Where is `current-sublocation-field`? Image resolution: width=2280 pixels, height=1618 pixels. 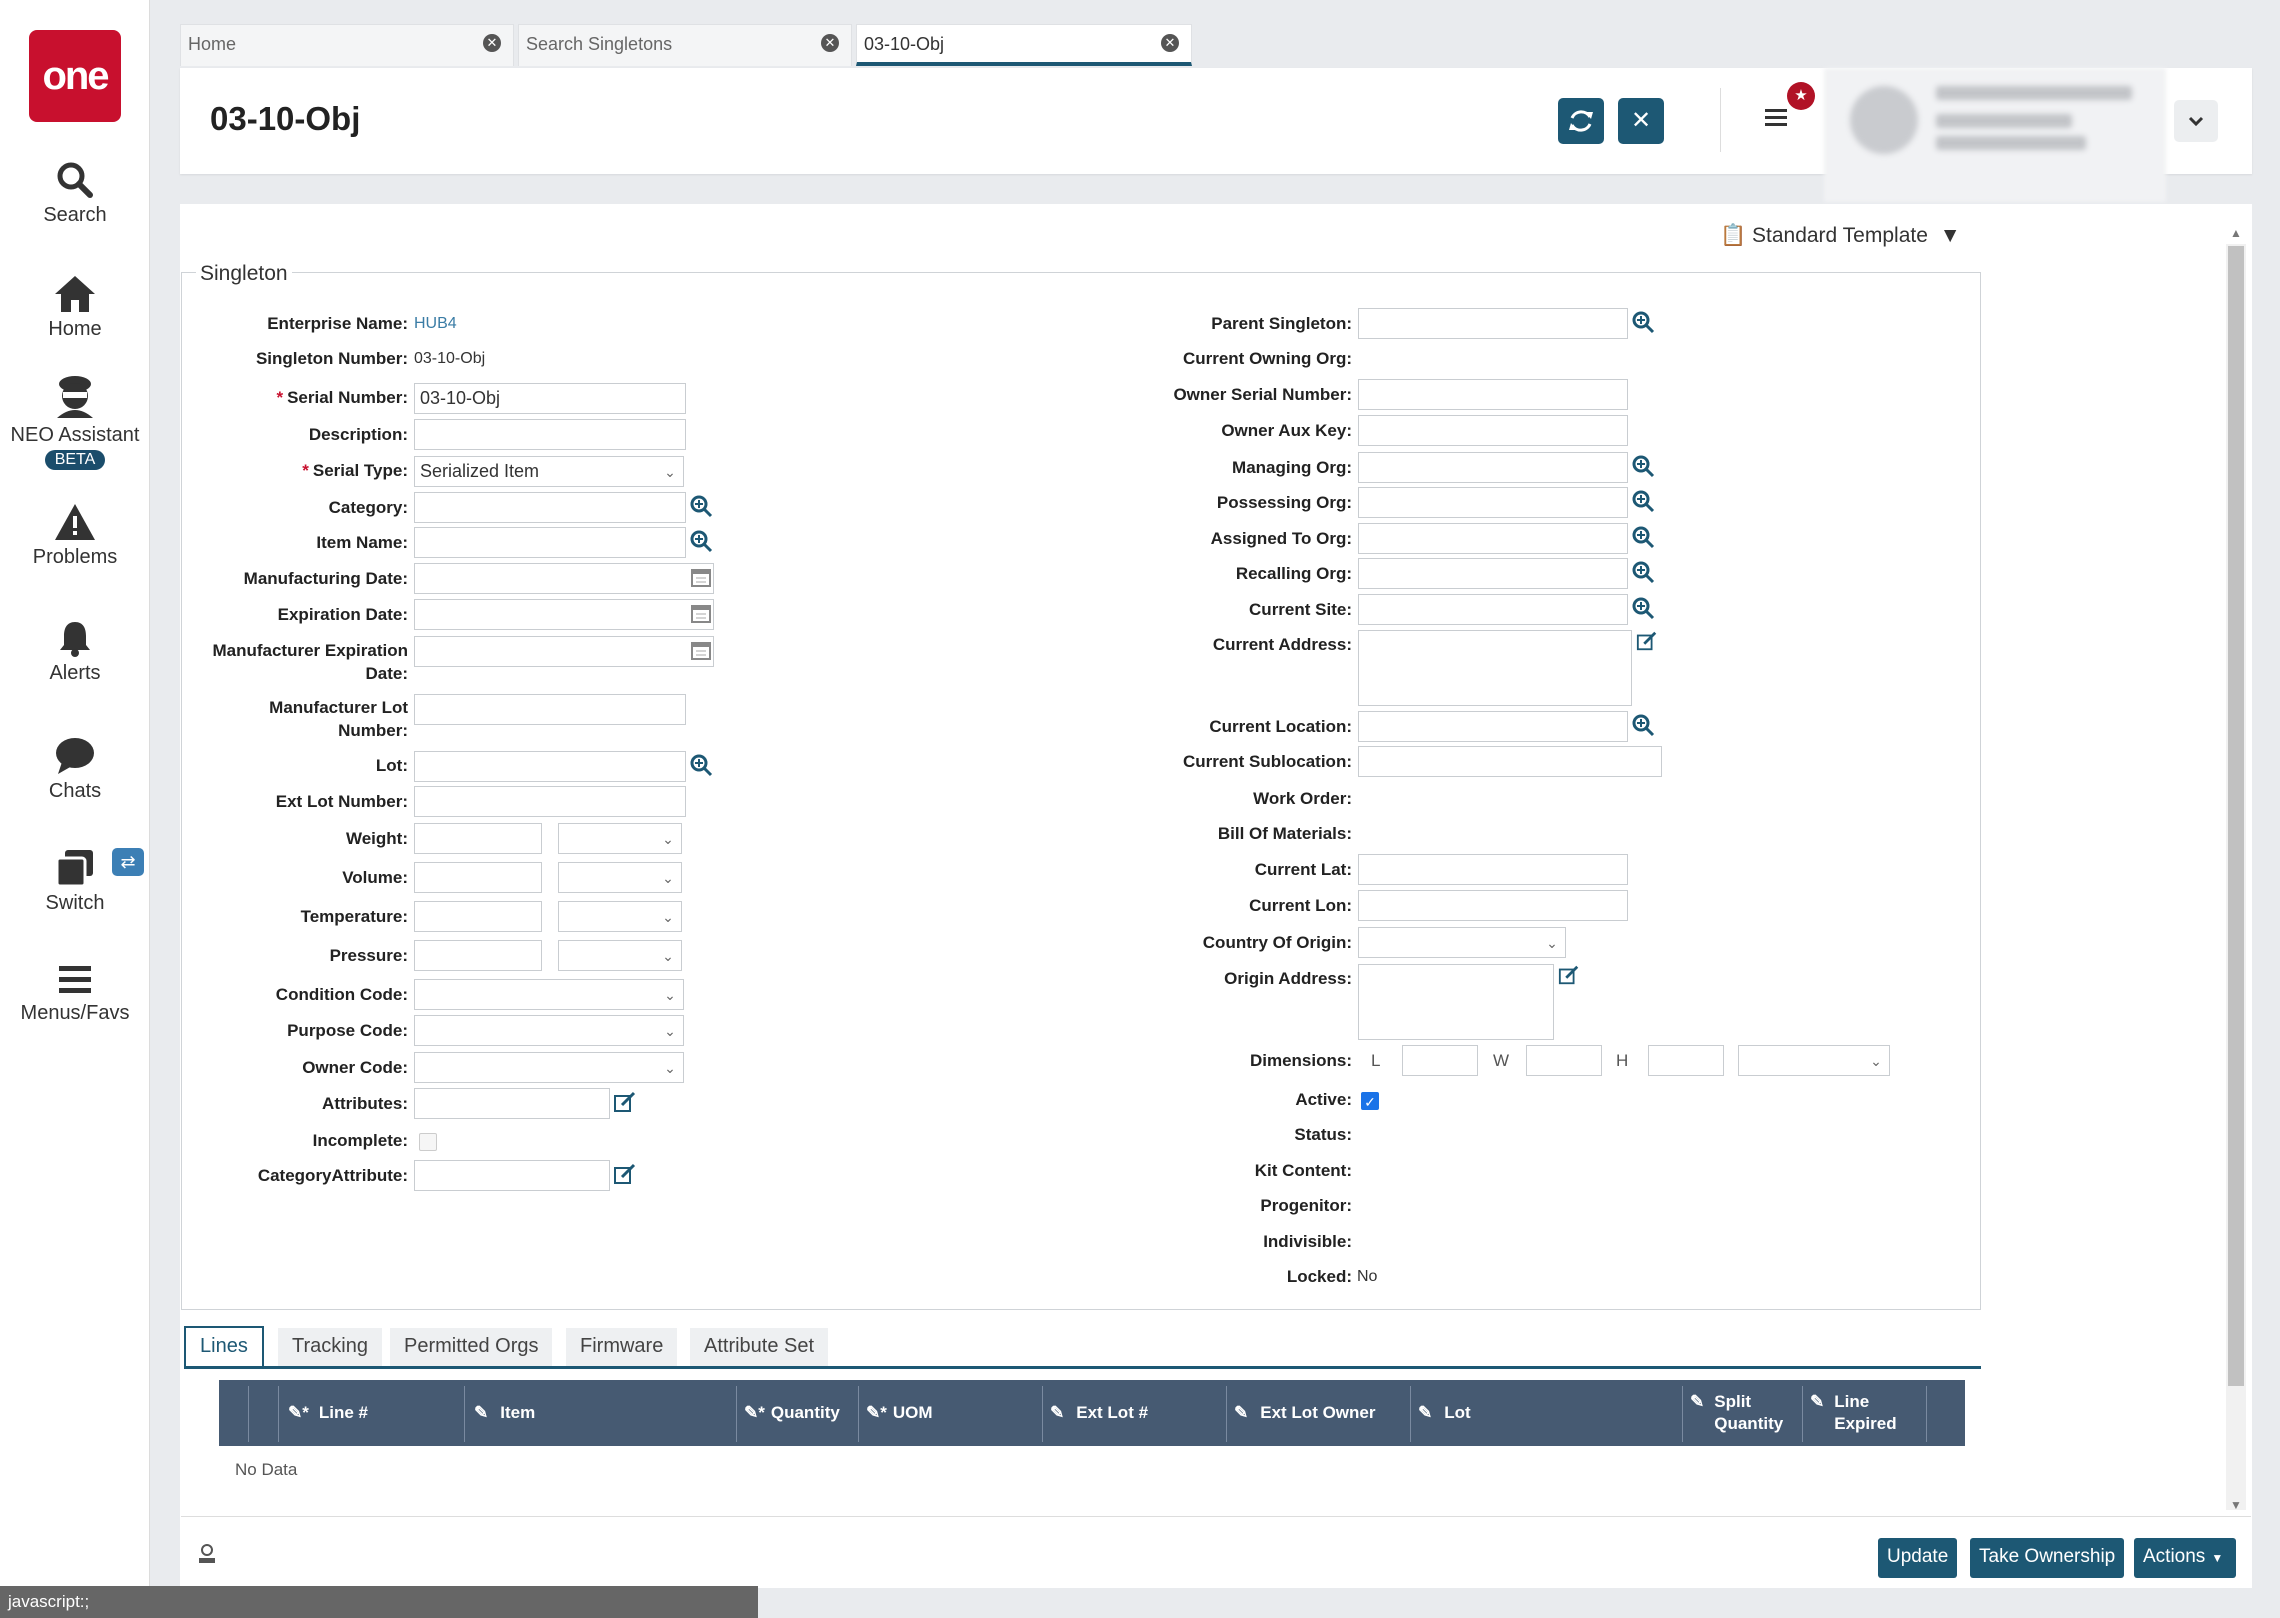 current-sublocation-field is located at coordinates (1510, 761).